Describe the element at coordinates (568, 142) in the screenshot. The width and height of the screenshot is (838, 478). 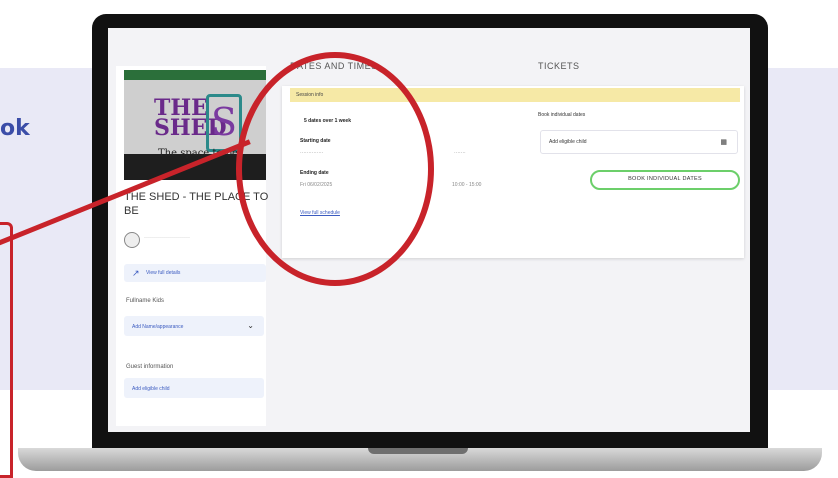
I see `eligible-child-select-value: Add eligible child` at that location.